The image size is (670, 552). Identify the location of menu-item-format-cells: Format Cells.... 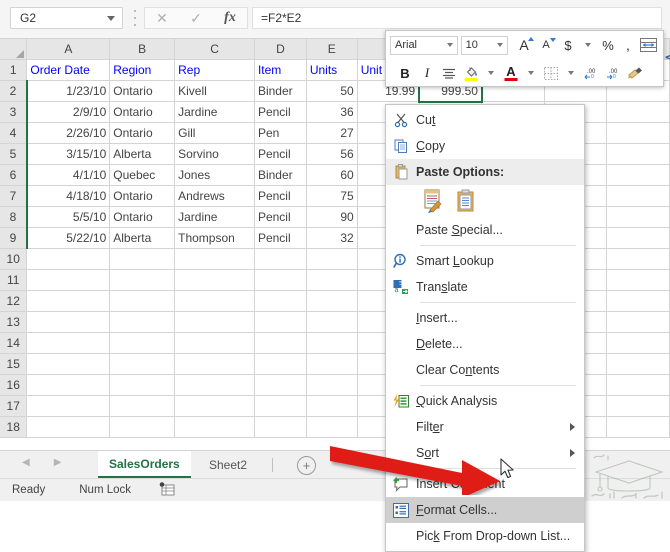
(485, 510).